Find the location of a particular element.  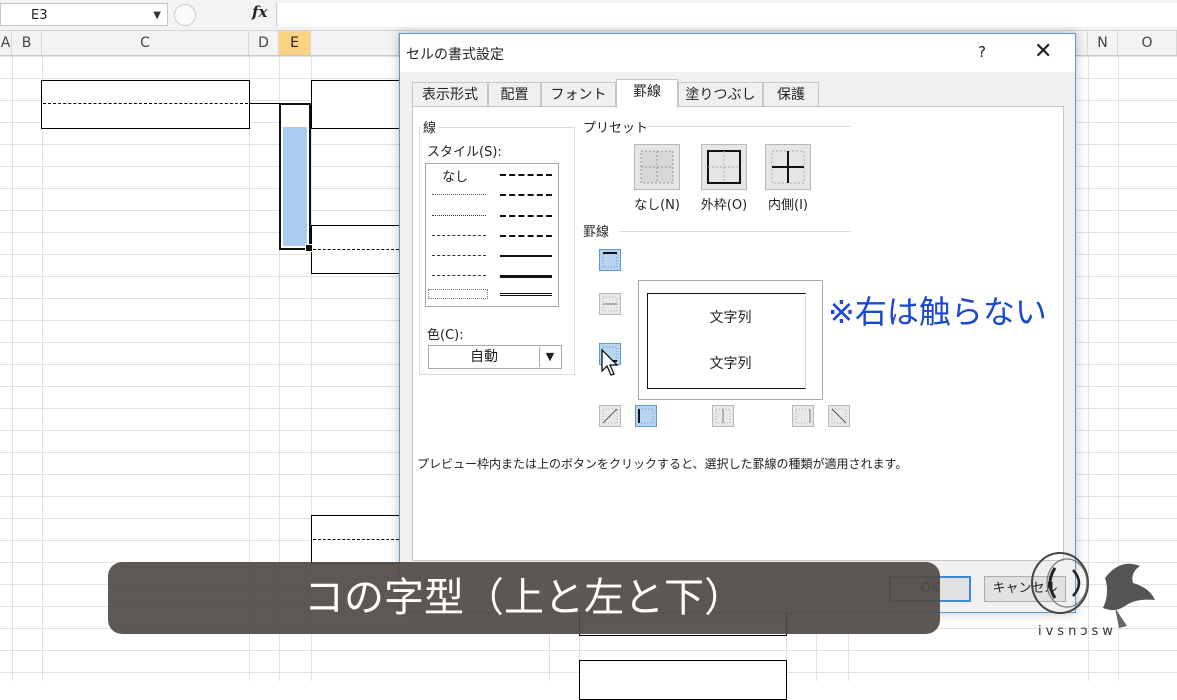

cell-border-line is located at coordinates (264, 103).